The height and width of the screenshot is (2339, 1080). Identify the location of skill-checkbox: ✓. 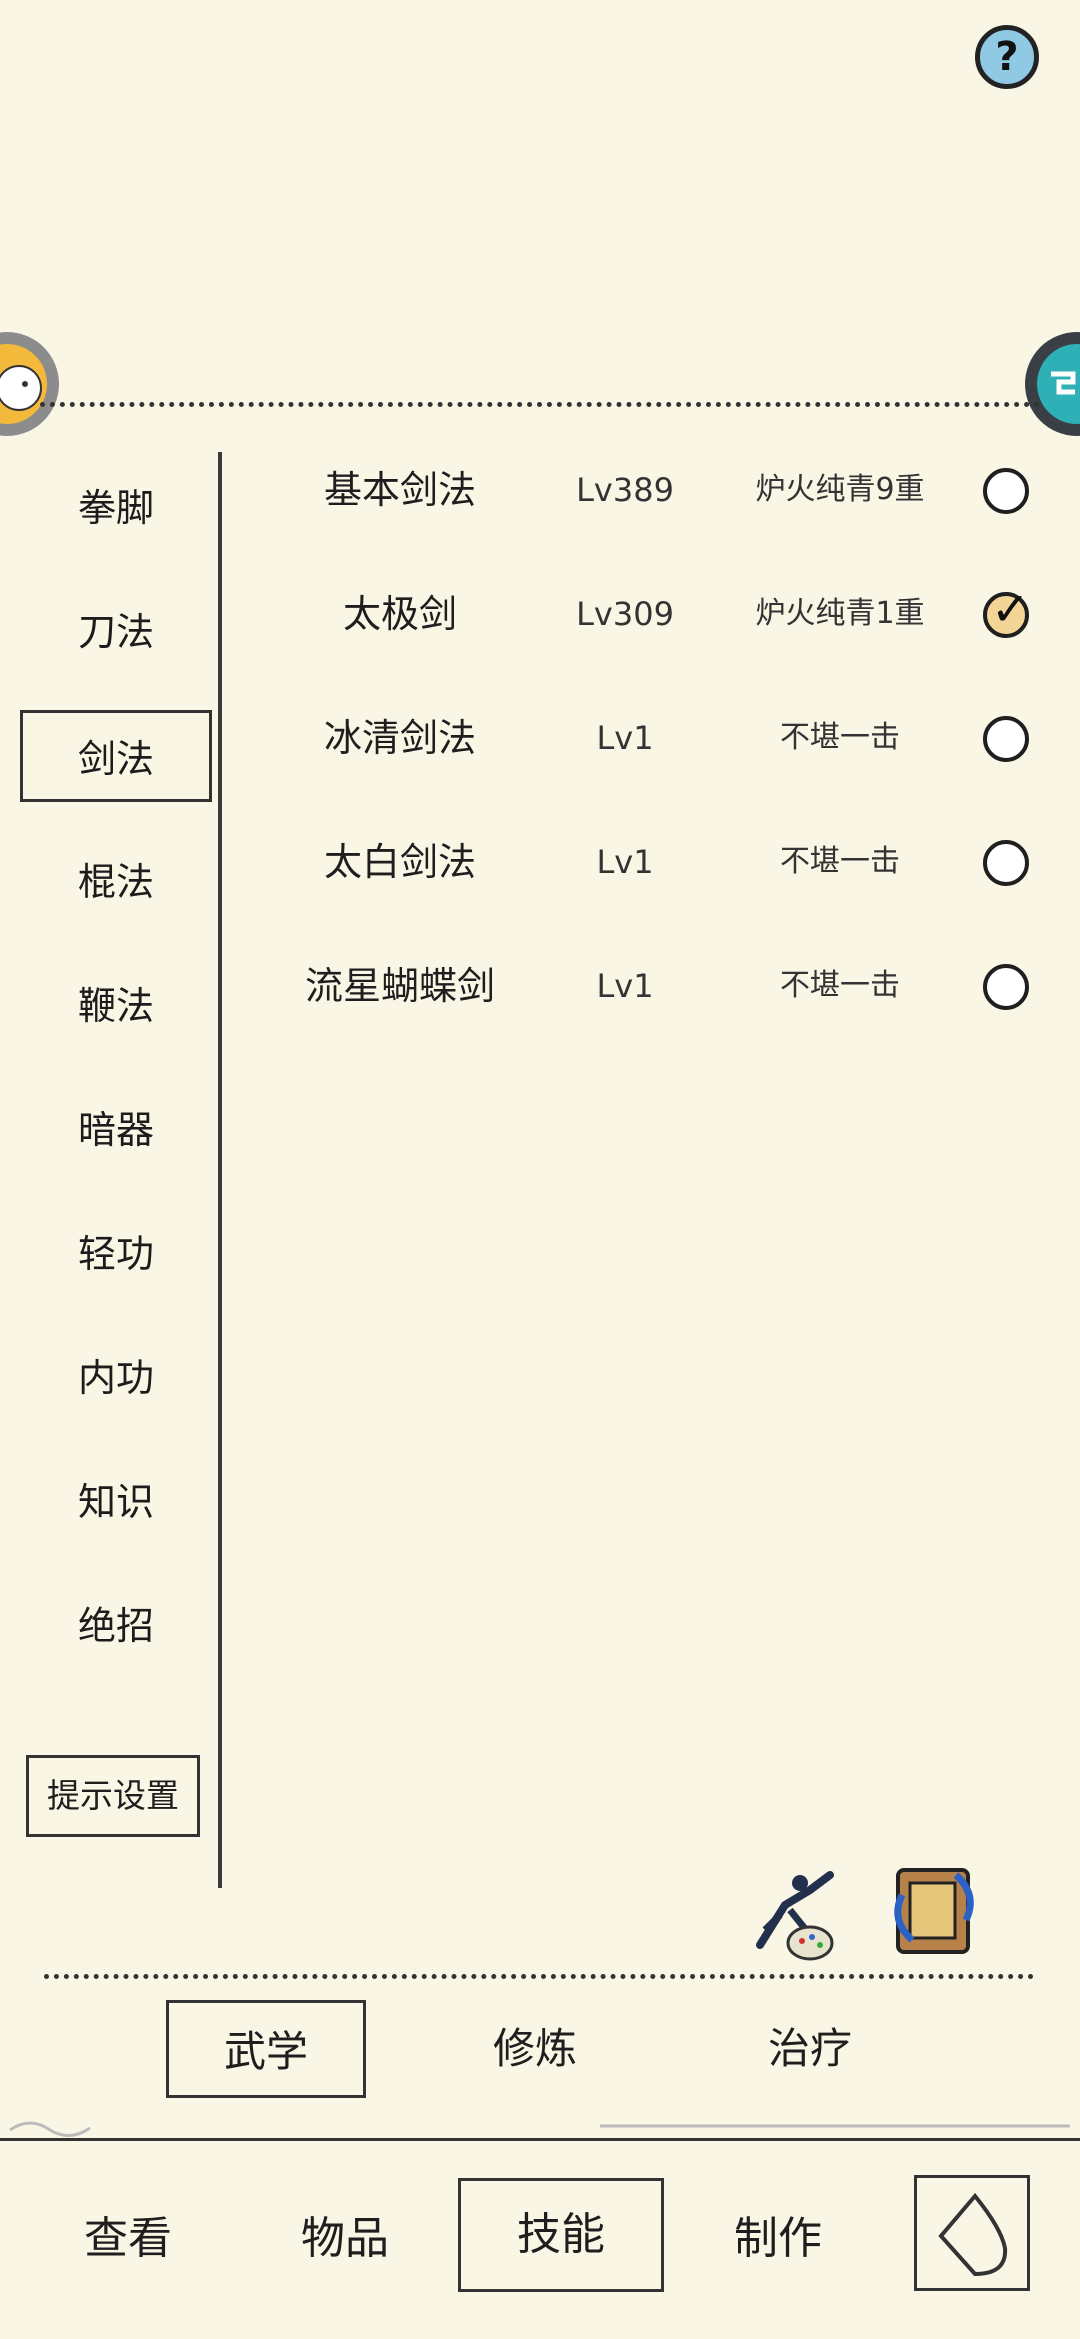
(1006, 610).